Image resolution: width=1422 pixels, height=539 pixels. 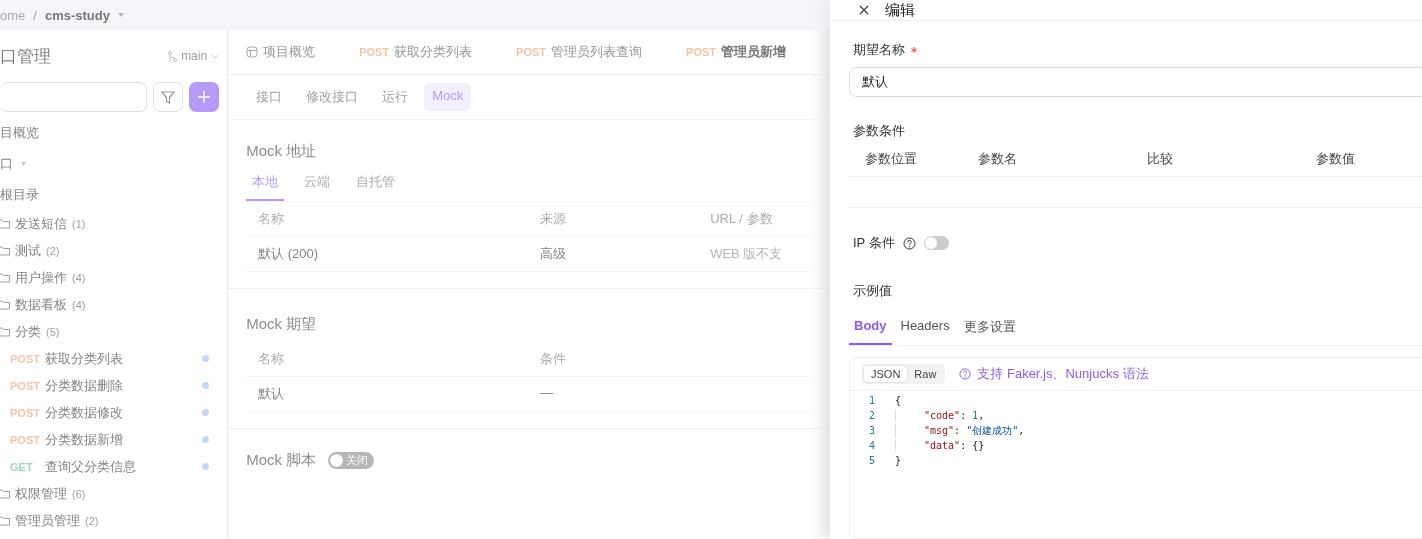 What do you see at coordinates (755, 219) in the screenshot?
I see `column-header: URL / 参数` at bounding box center [755, 219].